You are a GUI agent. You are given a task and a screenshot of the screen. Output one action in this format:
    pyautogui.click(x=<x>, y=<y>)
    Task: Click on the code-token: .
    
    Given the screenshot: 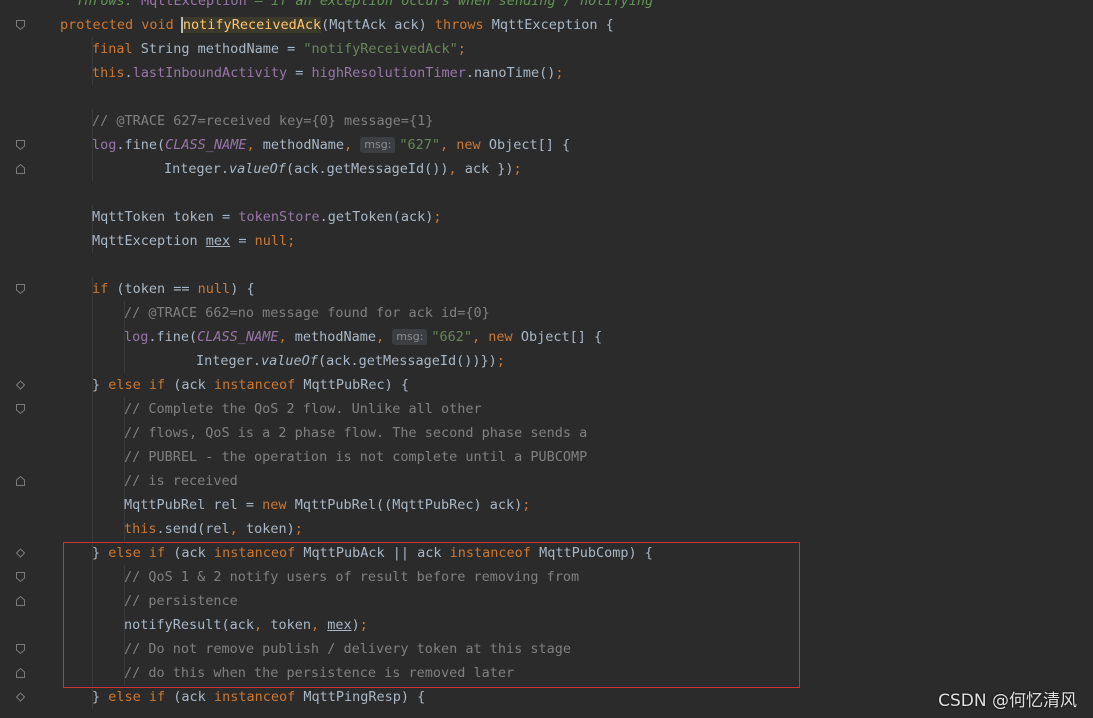 What is the action you would take?
    pyautogui.click(x=128, y=73)
    